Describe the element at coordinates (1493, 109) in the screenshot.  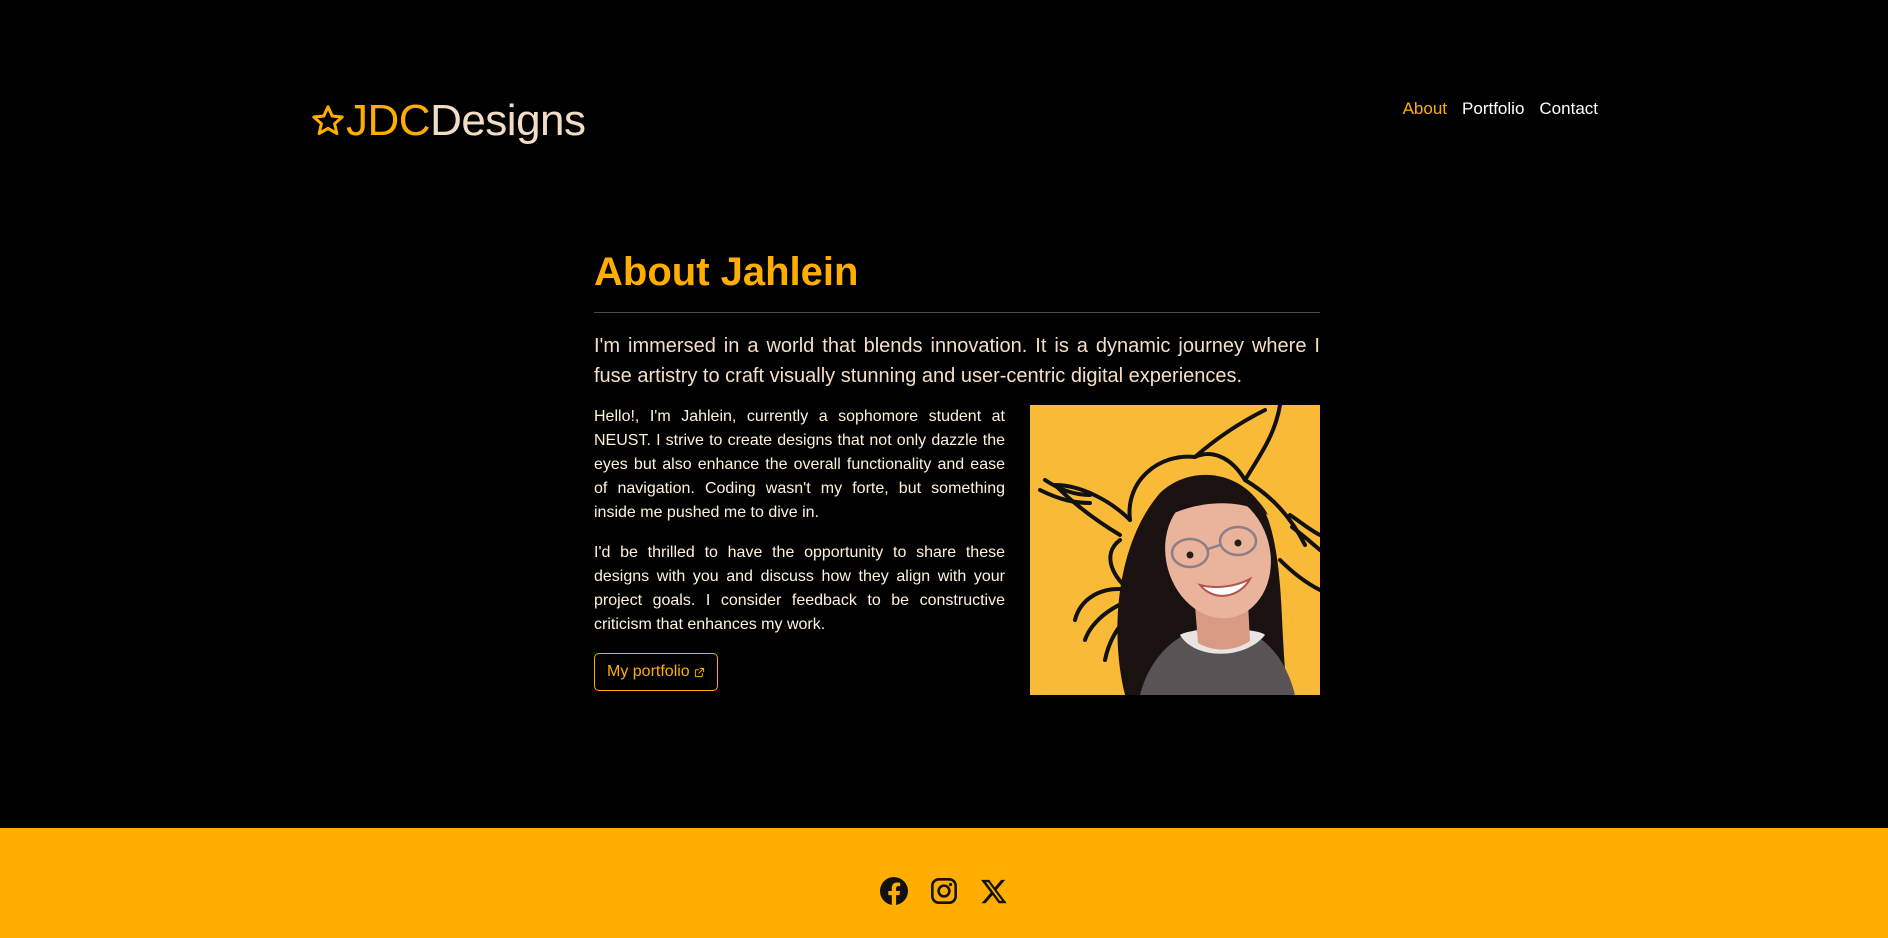
I see `nav-link-portfolio: Portfolio` at that location.